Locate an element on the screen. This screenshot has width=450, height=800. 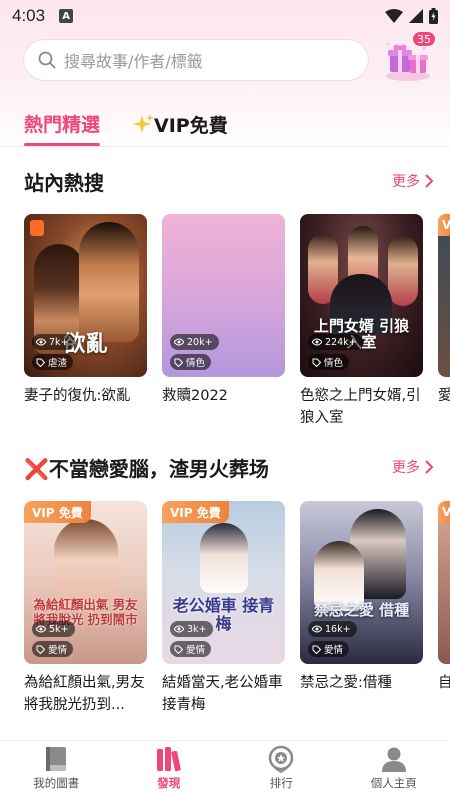
views-count: 16k+ is located at coordinates (338, 629).